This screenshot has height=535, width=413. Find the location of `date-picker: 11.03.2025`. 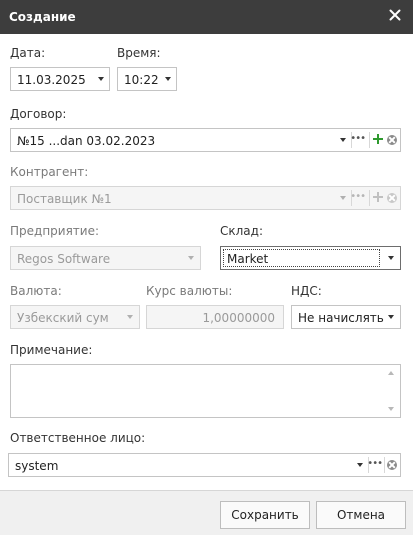

date-picker: 11.03.2025 is located at coordinates (60, 79).